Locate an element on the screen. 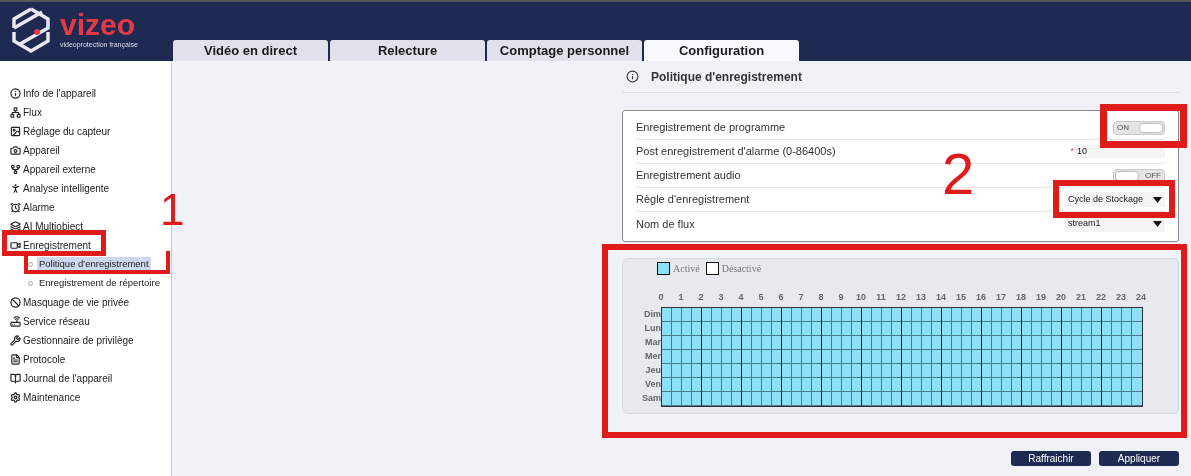 This screenshot has height=476, width=1191. sidebar-item: Flux is located at coordinates (32, 112).